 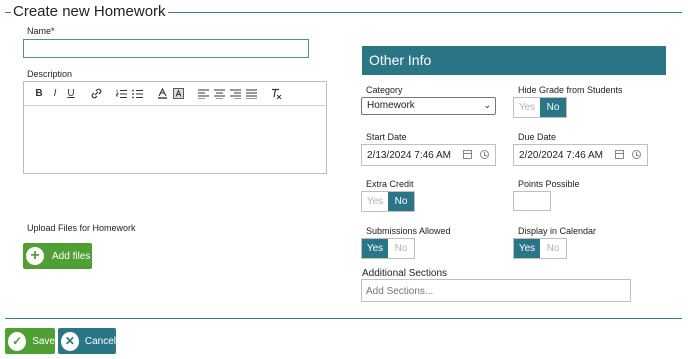 I want to click on other-info-header: Other Info, so click(x=514, y=60).